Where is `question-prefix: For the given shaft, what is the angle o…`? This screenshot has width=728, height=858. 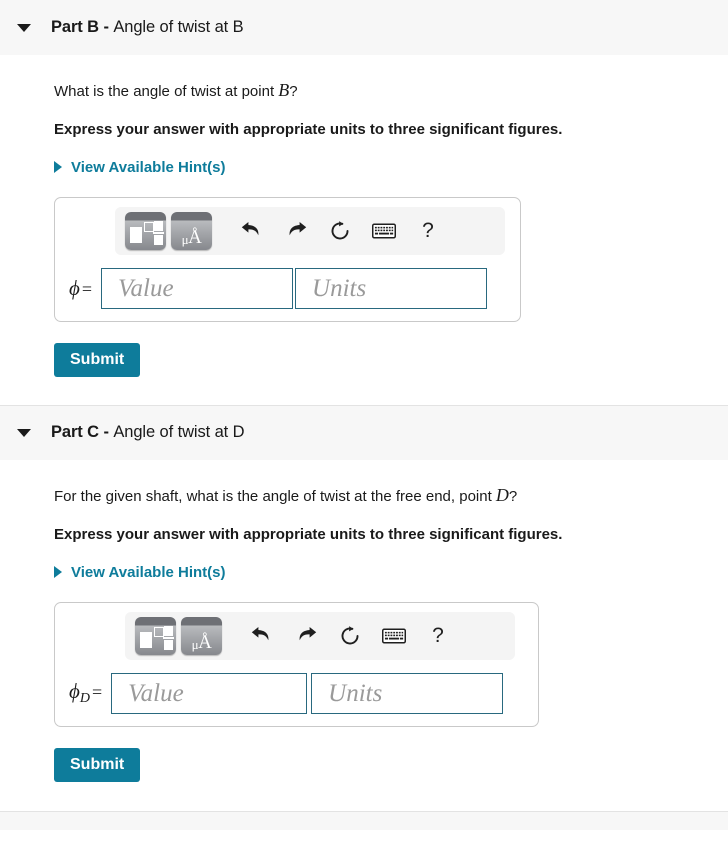 question-prefix: For the given shaft, what is the angle o… is located at coordinates (275, 496).